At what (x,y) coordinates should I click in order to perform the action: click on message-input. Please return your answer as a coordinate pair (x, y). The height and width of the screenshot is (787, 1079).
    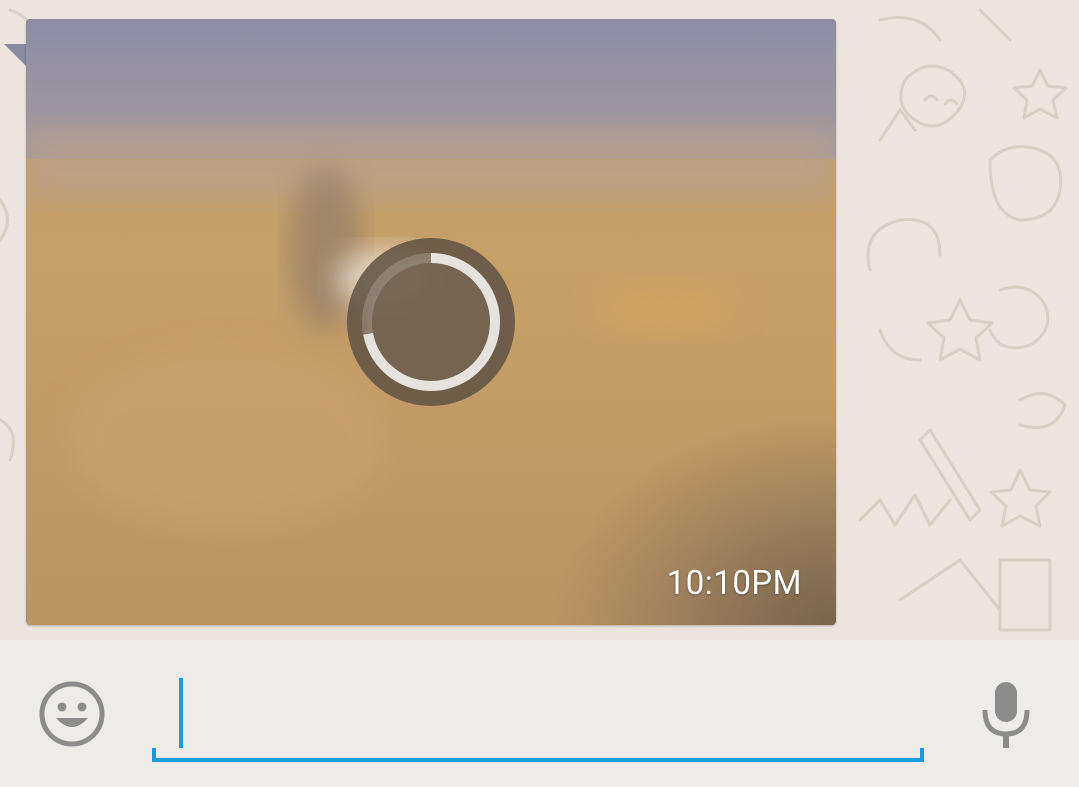
    Looking at the image, I should click on (540, 714).